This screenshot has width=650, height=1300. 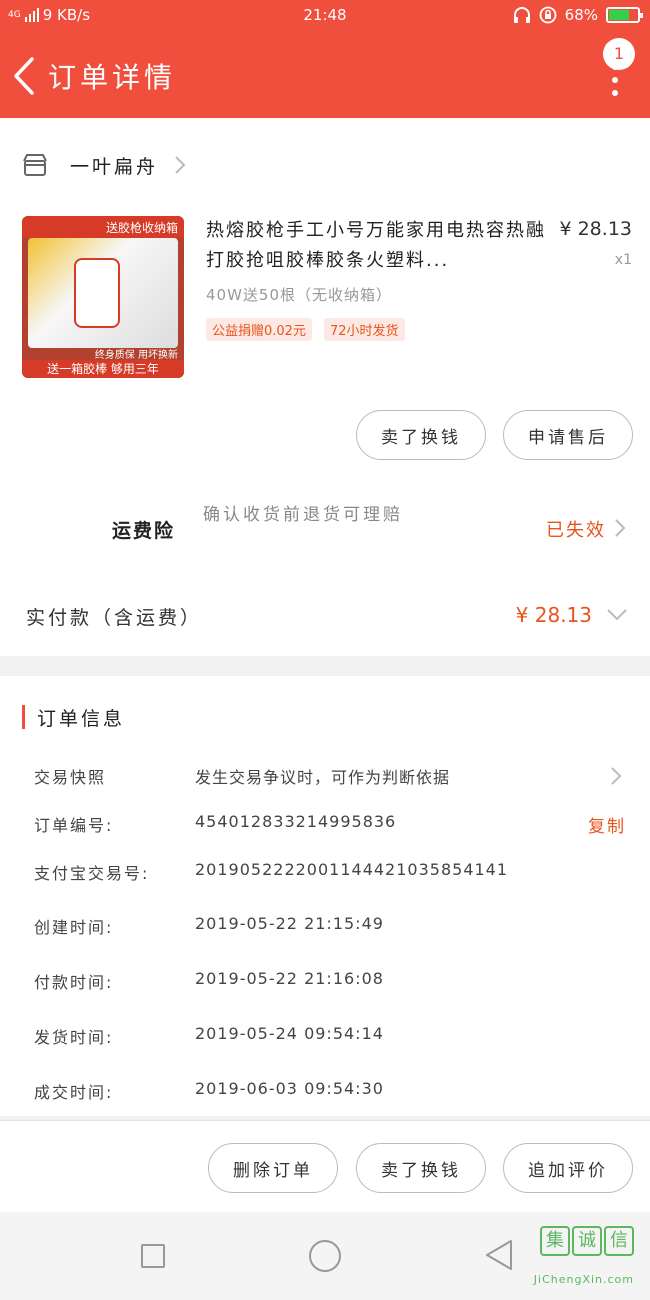 What do you see at coordinates (296, 821) in the screenshot?
I see `row-value: 454012833214995836` at bounding box center [296, 821].